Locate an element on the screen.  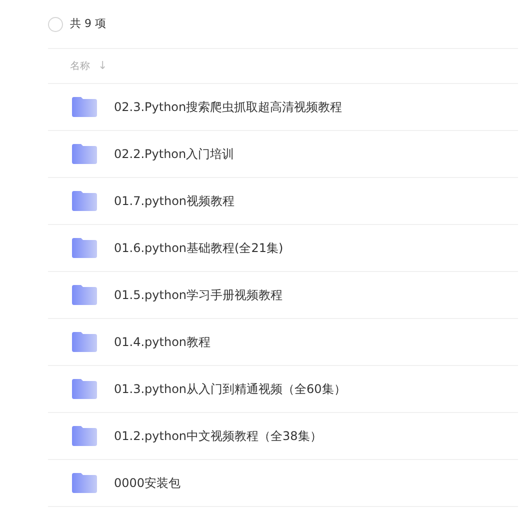
file-row: 02.3.Python搜索爬虫抓取超高清视频教程 is located at coordinates (283, 107).